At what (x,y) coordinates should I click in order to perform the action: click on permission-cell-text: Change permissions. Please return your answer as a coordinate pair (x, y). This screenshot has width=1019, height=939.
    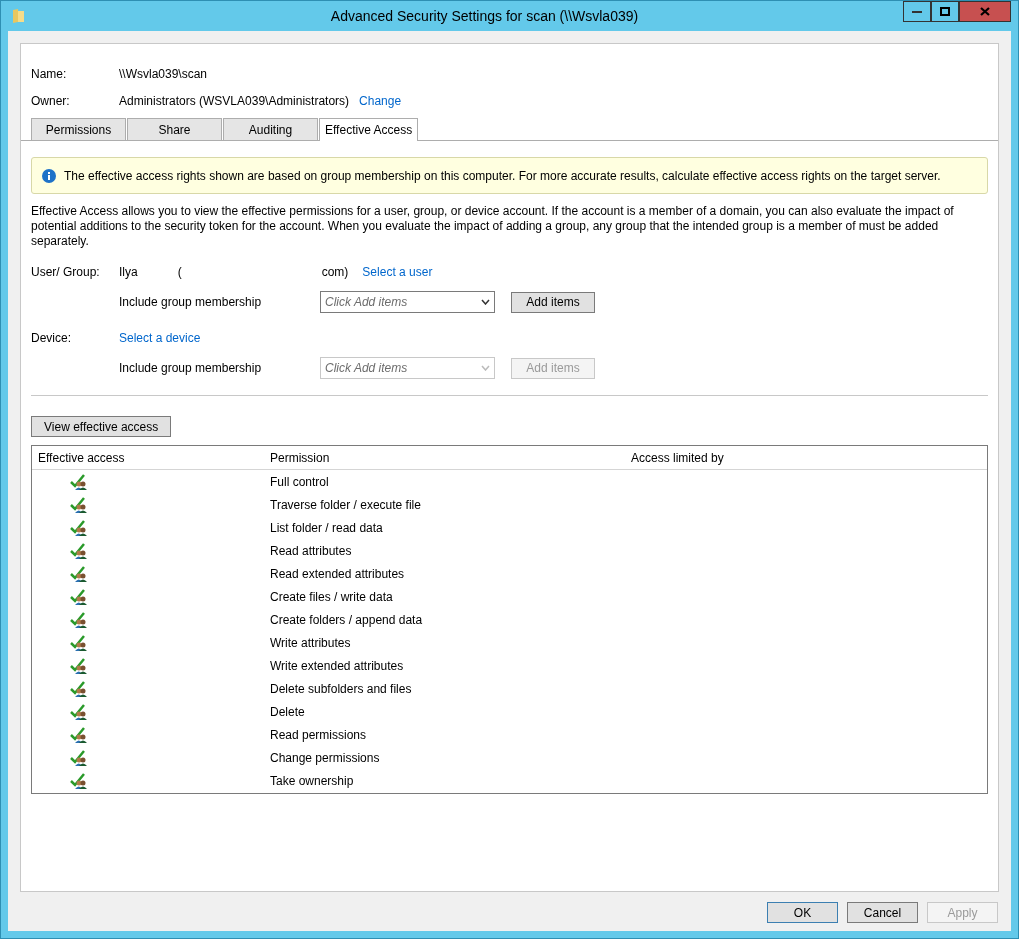
    Looking at the image, I should click on (325, 757).